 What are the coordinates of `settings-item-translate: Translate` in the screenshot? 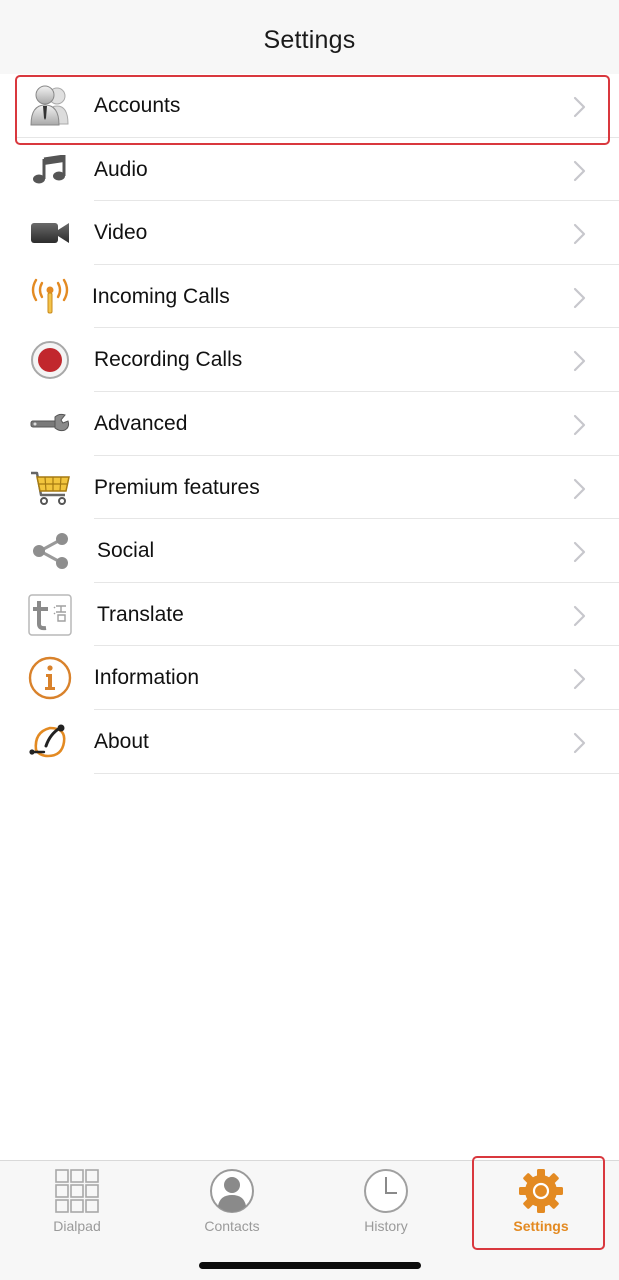 It's located at (309, 615).